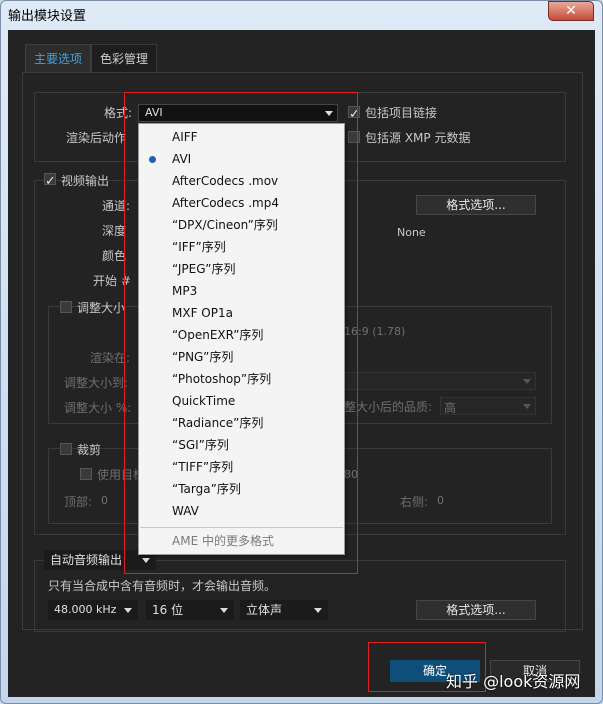 This screenshot has width=603, height=704. What do you see at coordinates (89, 450) in the screenshot?
I see `crop-label: 裁剪` at bounding box center [89, 450].